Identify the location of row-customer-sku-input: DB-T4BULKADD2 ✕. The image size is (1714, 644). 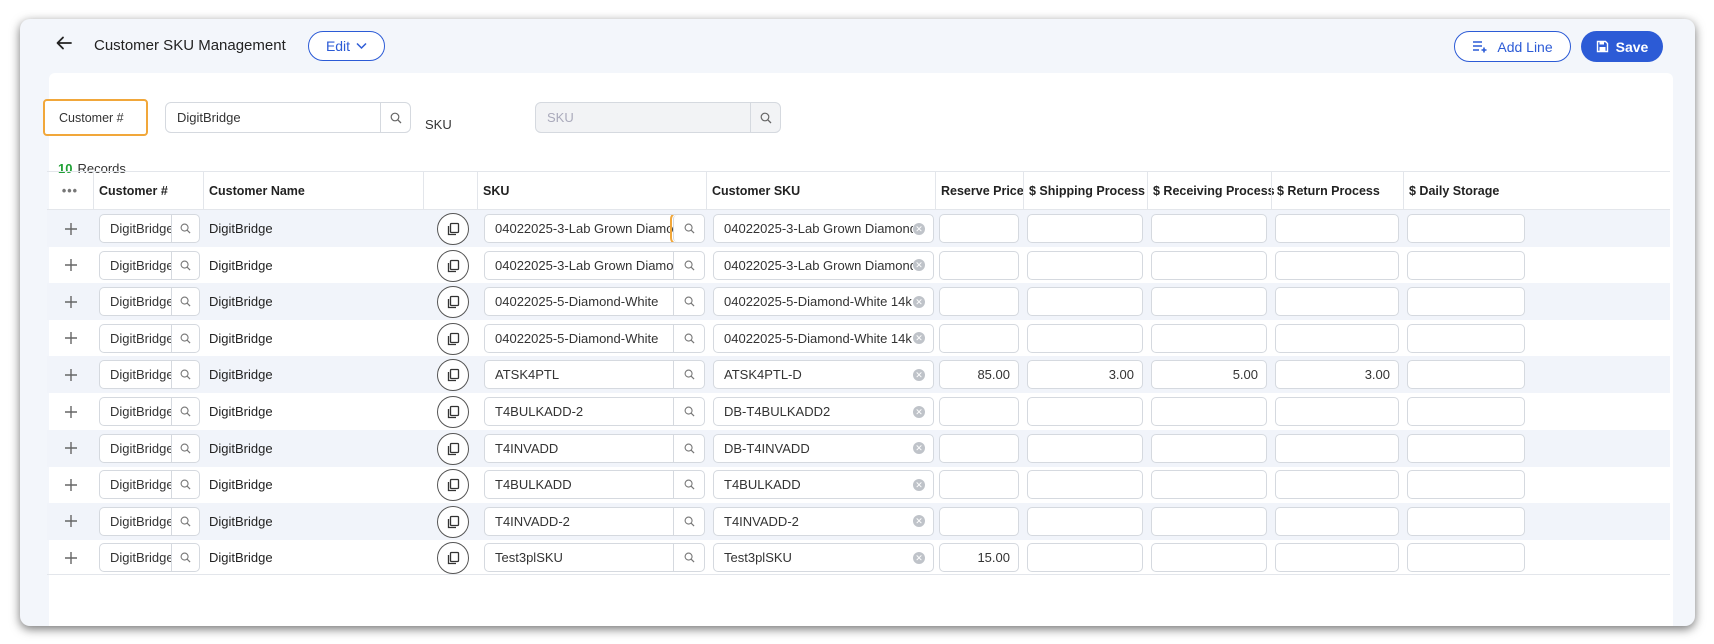
(823, 411).